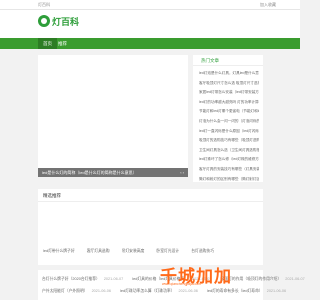  Describe the element at coordinates (52, 195) in the screenshot. I see `recommend-title: 精选推荐` at that location.